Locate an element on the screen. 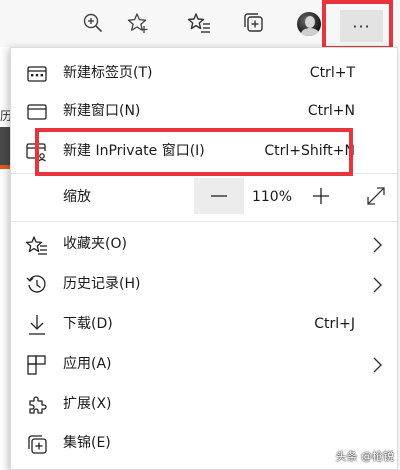  menu-item-label: 扩展(X) is located at coordinates (87, 404).